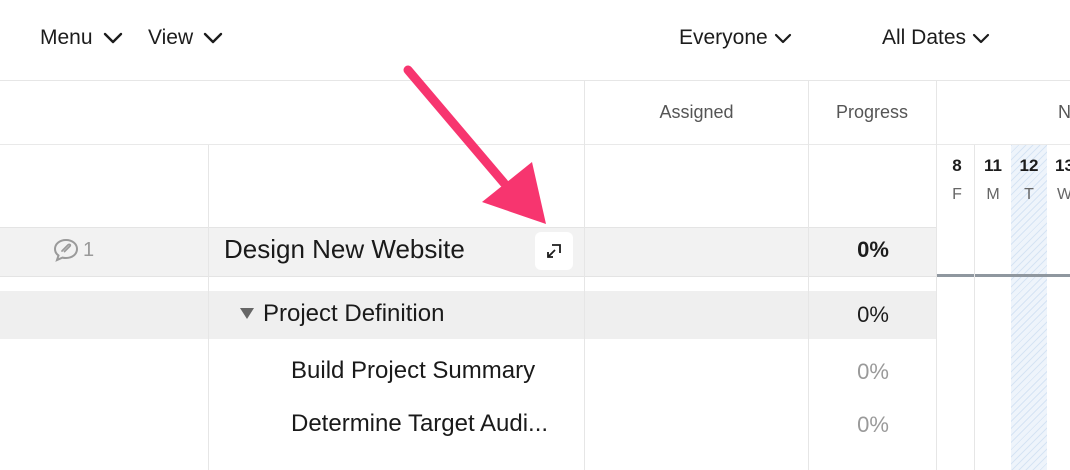  What do you see at coordinates (1062, 165) in the screenshot?
I see `timeline-day-number: 13` at bounding box center [1062, 165].